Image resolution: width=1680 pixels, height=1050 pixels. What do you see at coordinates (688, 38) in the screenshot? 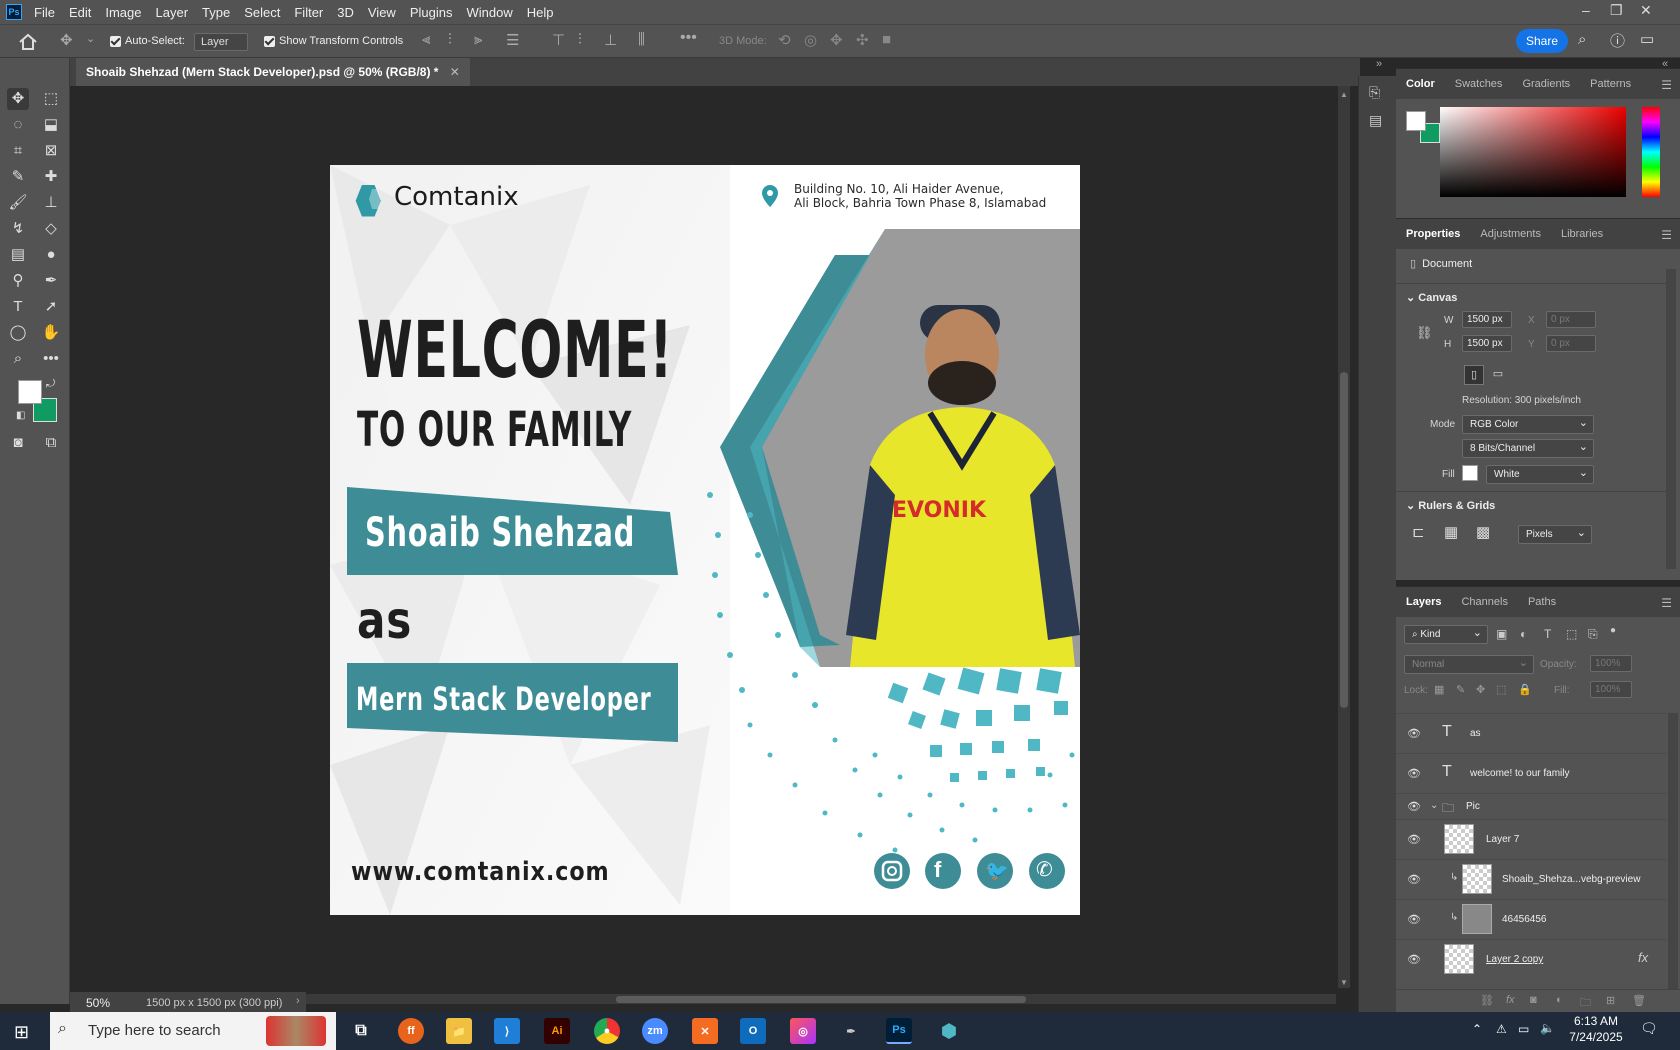
I see `more-options-icon: •••` at bounding box center [688, 38].